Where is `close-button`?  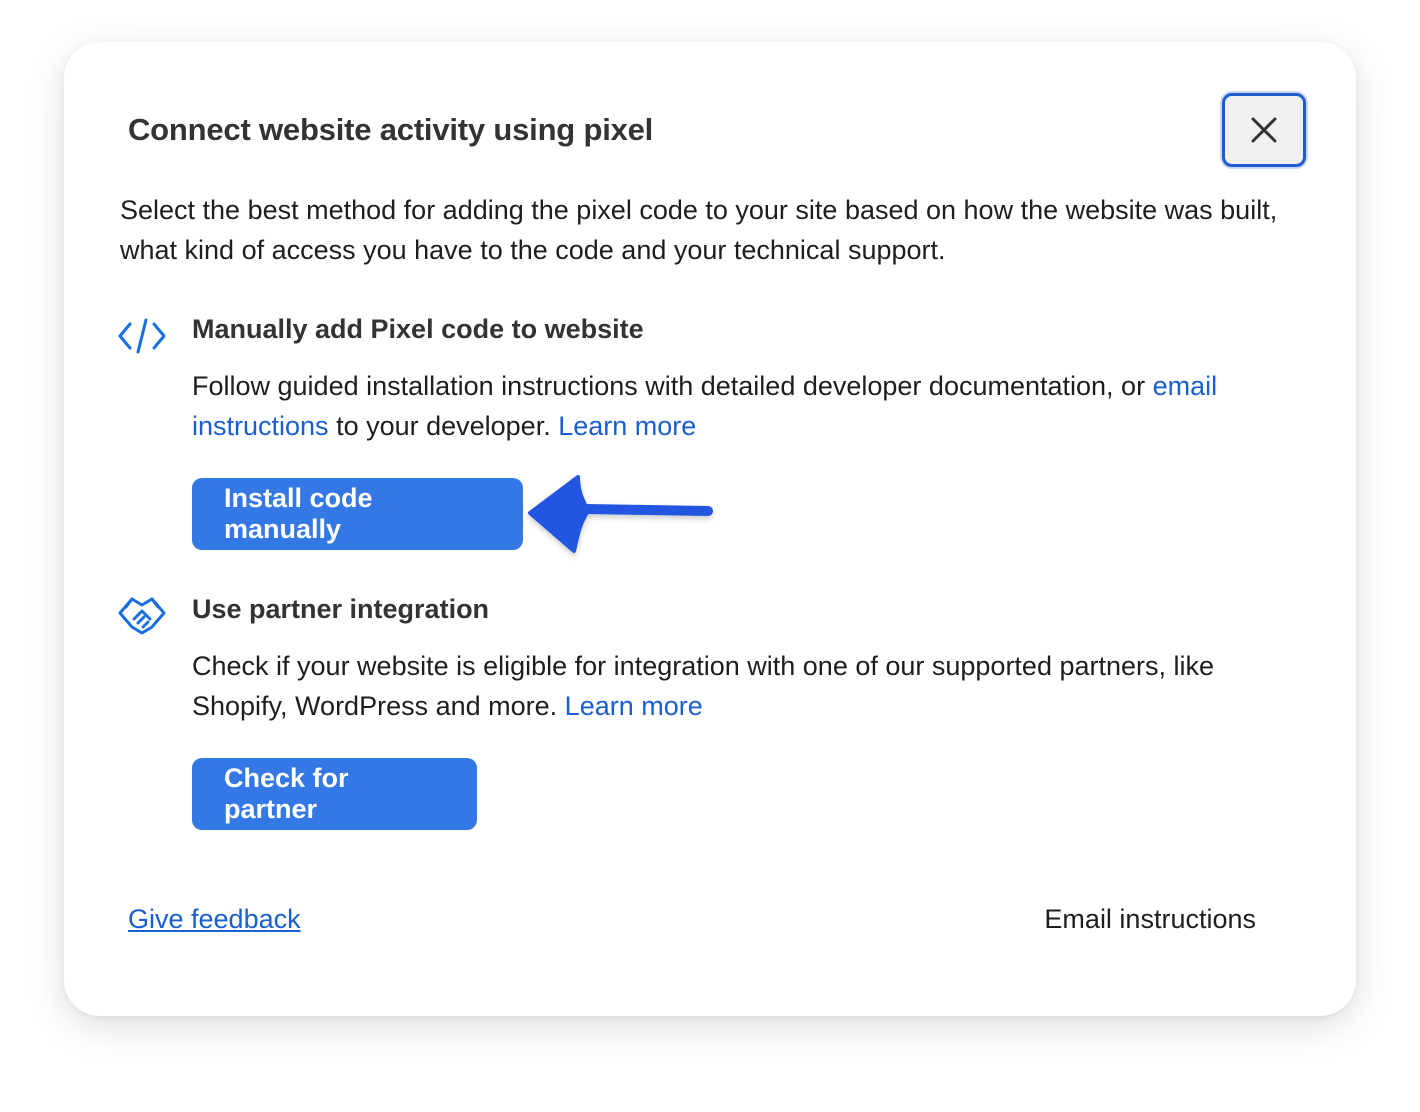
close-button is located at coordinates (1264, 130).